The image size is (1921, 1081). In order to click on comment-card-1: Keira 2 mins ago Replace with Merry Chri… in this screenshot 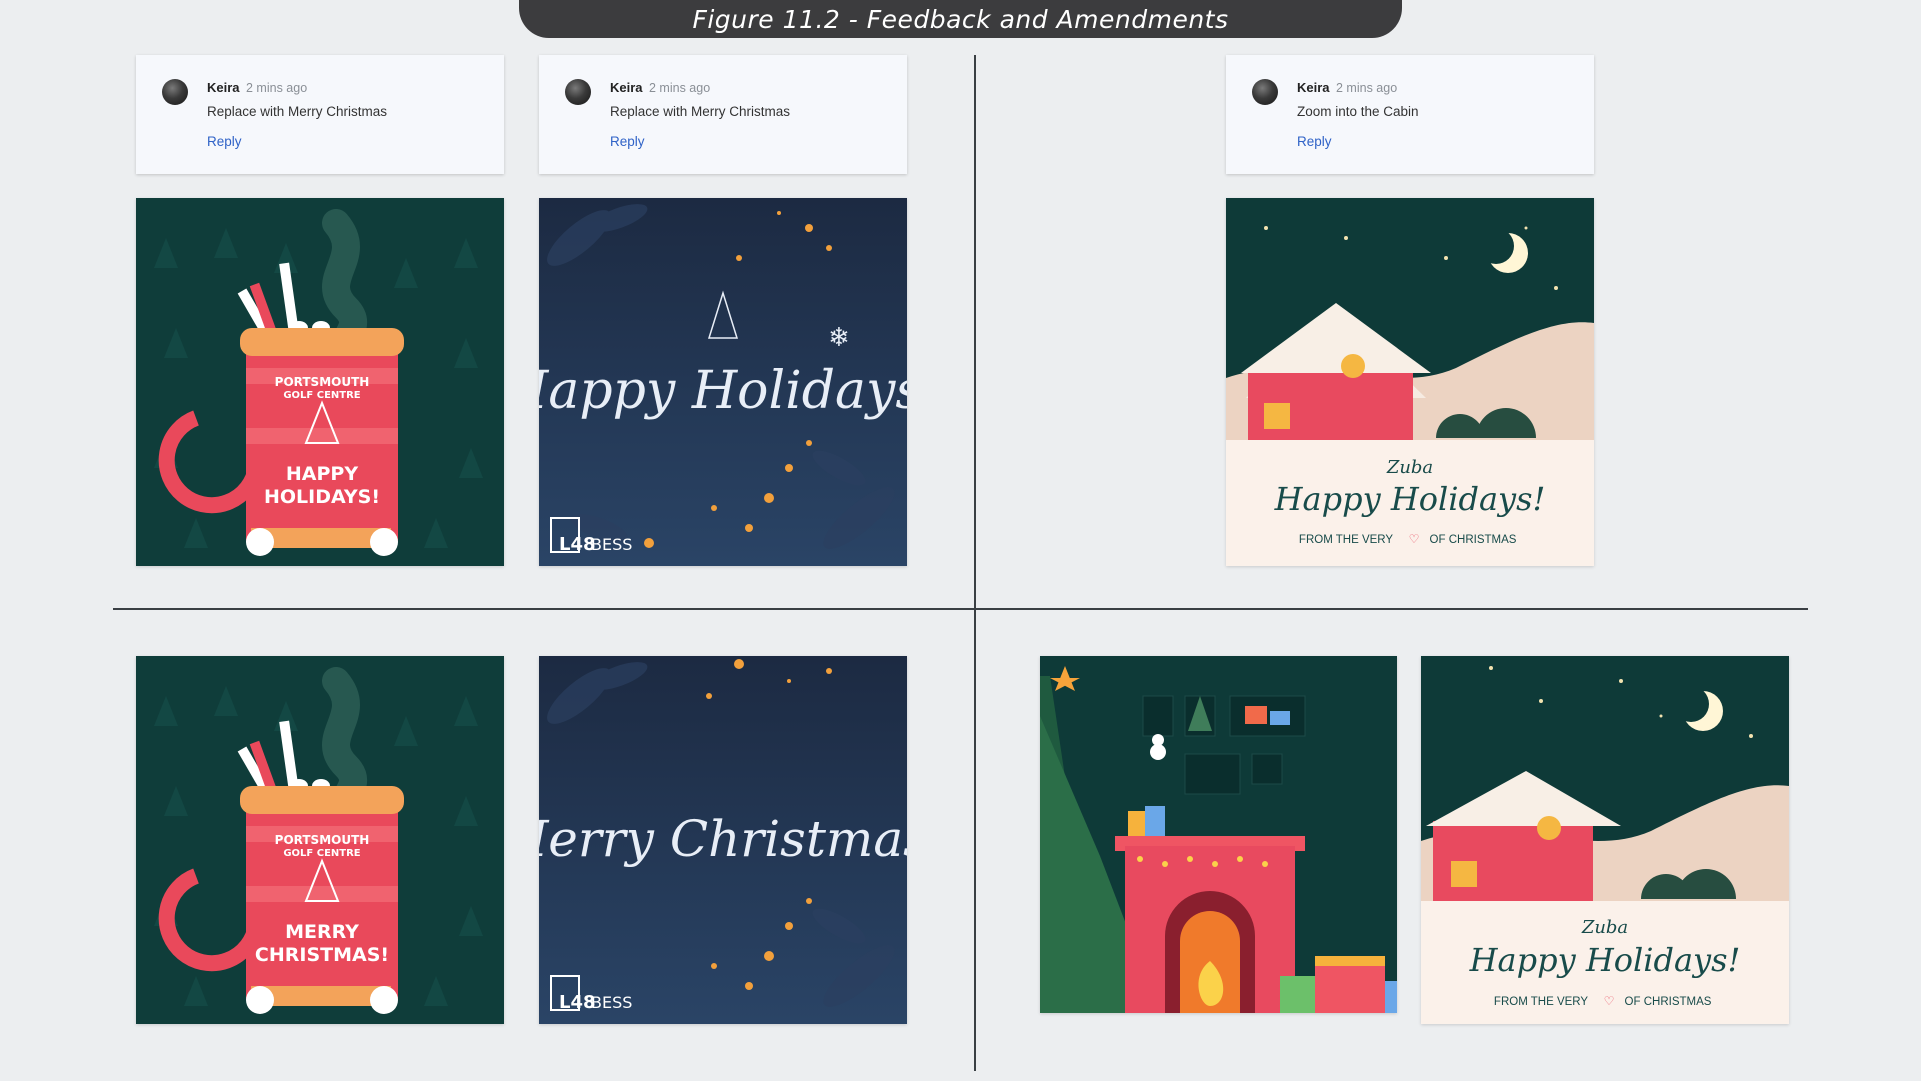, I will do `click(320, 114)`.